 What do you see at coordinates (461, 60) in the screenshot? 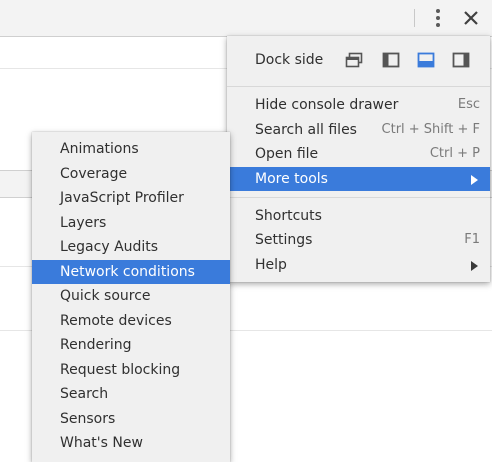
I see `dock-right-icon` at bounding box center [461, 60].